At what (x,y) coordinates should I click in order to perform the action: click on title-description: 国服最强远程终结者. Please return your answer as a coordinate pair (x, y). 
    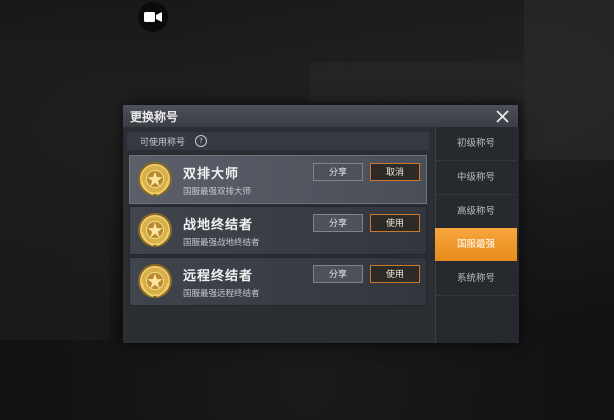
    Looking at the image, I should click on (221, 294).